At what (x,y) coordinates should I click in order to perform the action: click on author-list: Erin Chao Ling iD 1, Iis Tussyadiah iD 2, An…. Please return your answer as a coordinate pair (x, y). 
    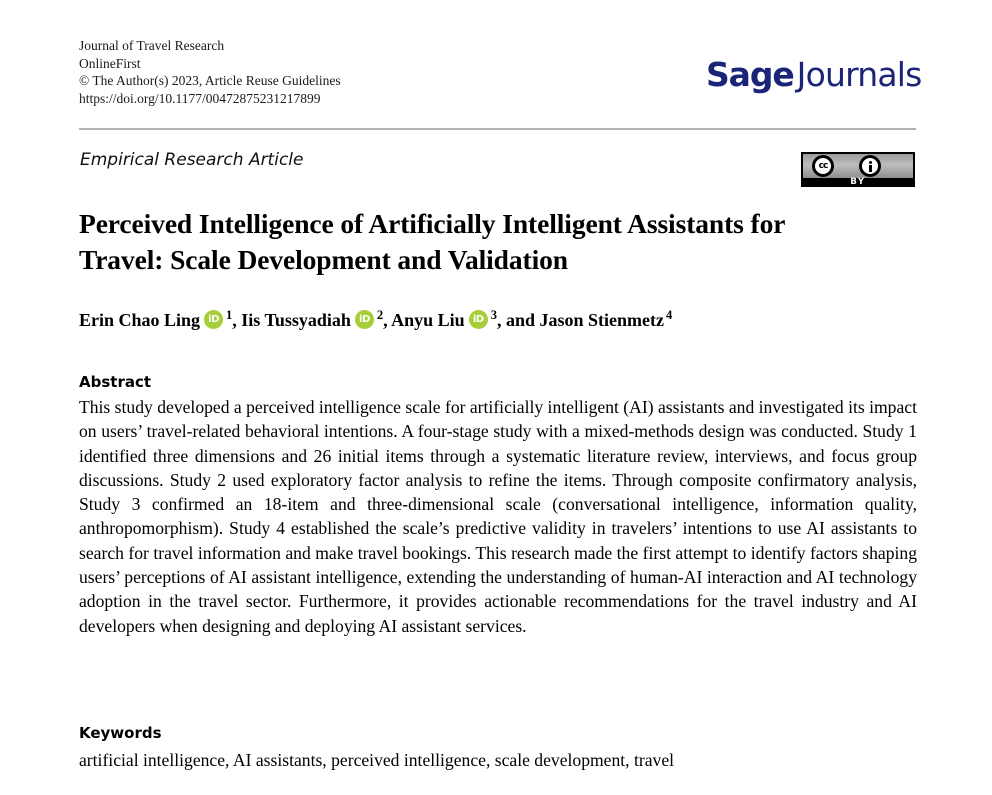
    Looking at the image, I should click on (494, 317).